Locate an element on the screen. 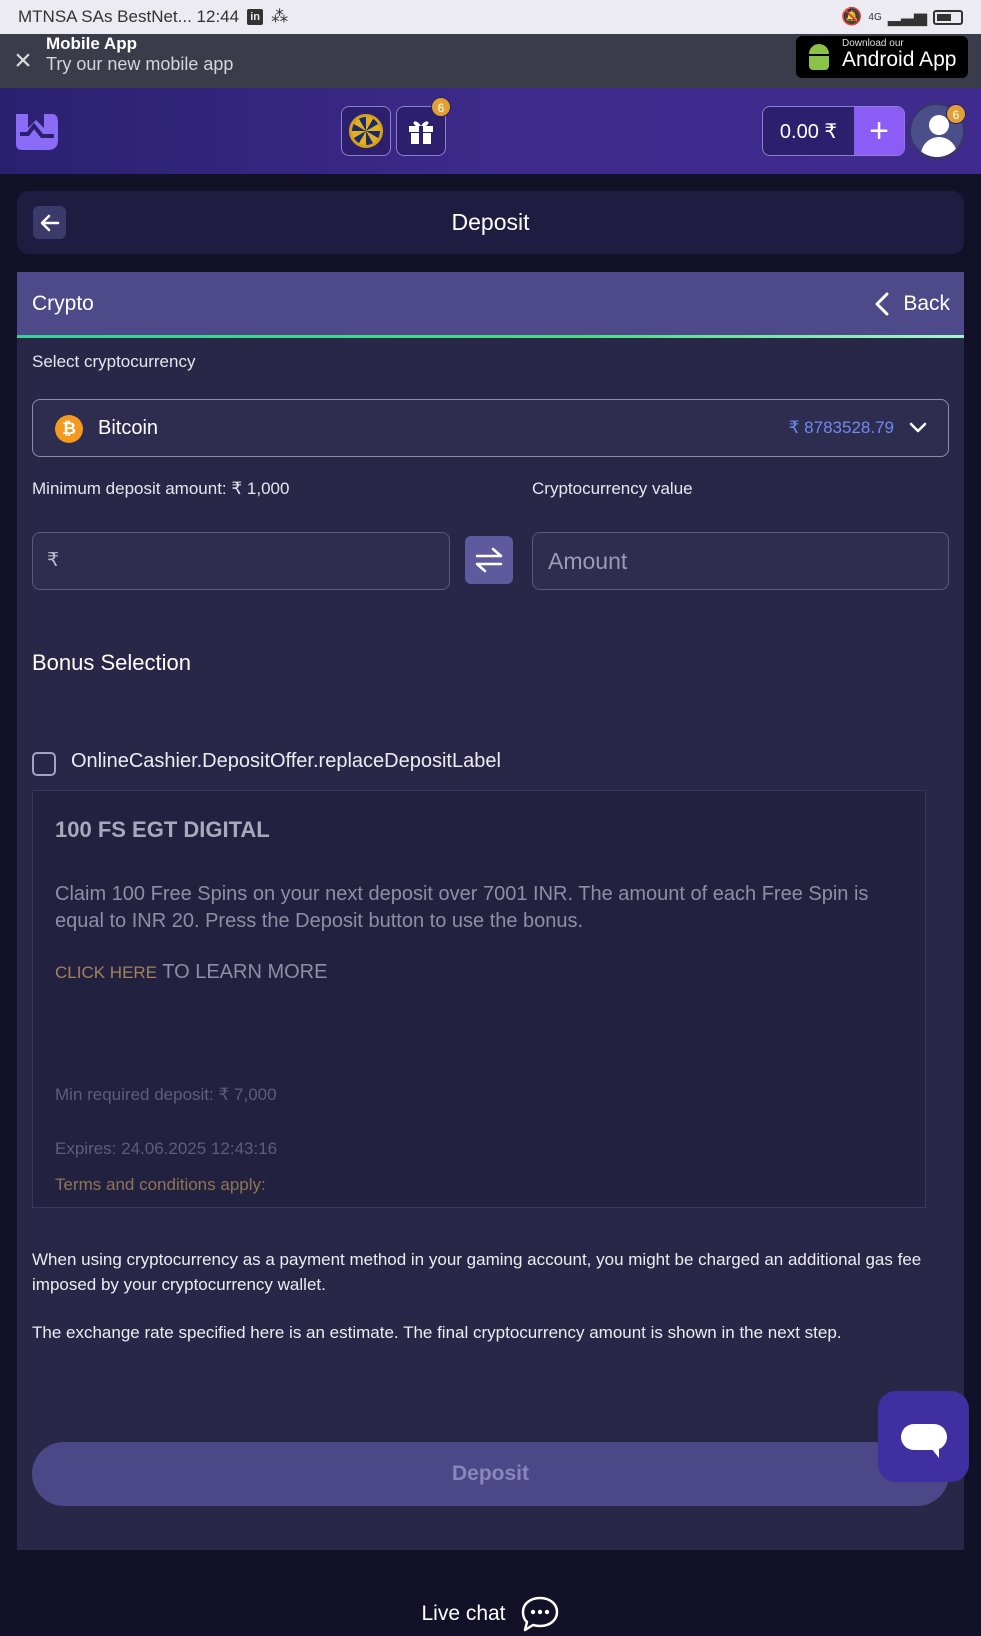 The width and height of the screenshot is (981, 1636). live-chat-label: Live chat is located at coordinates (463, 1613).